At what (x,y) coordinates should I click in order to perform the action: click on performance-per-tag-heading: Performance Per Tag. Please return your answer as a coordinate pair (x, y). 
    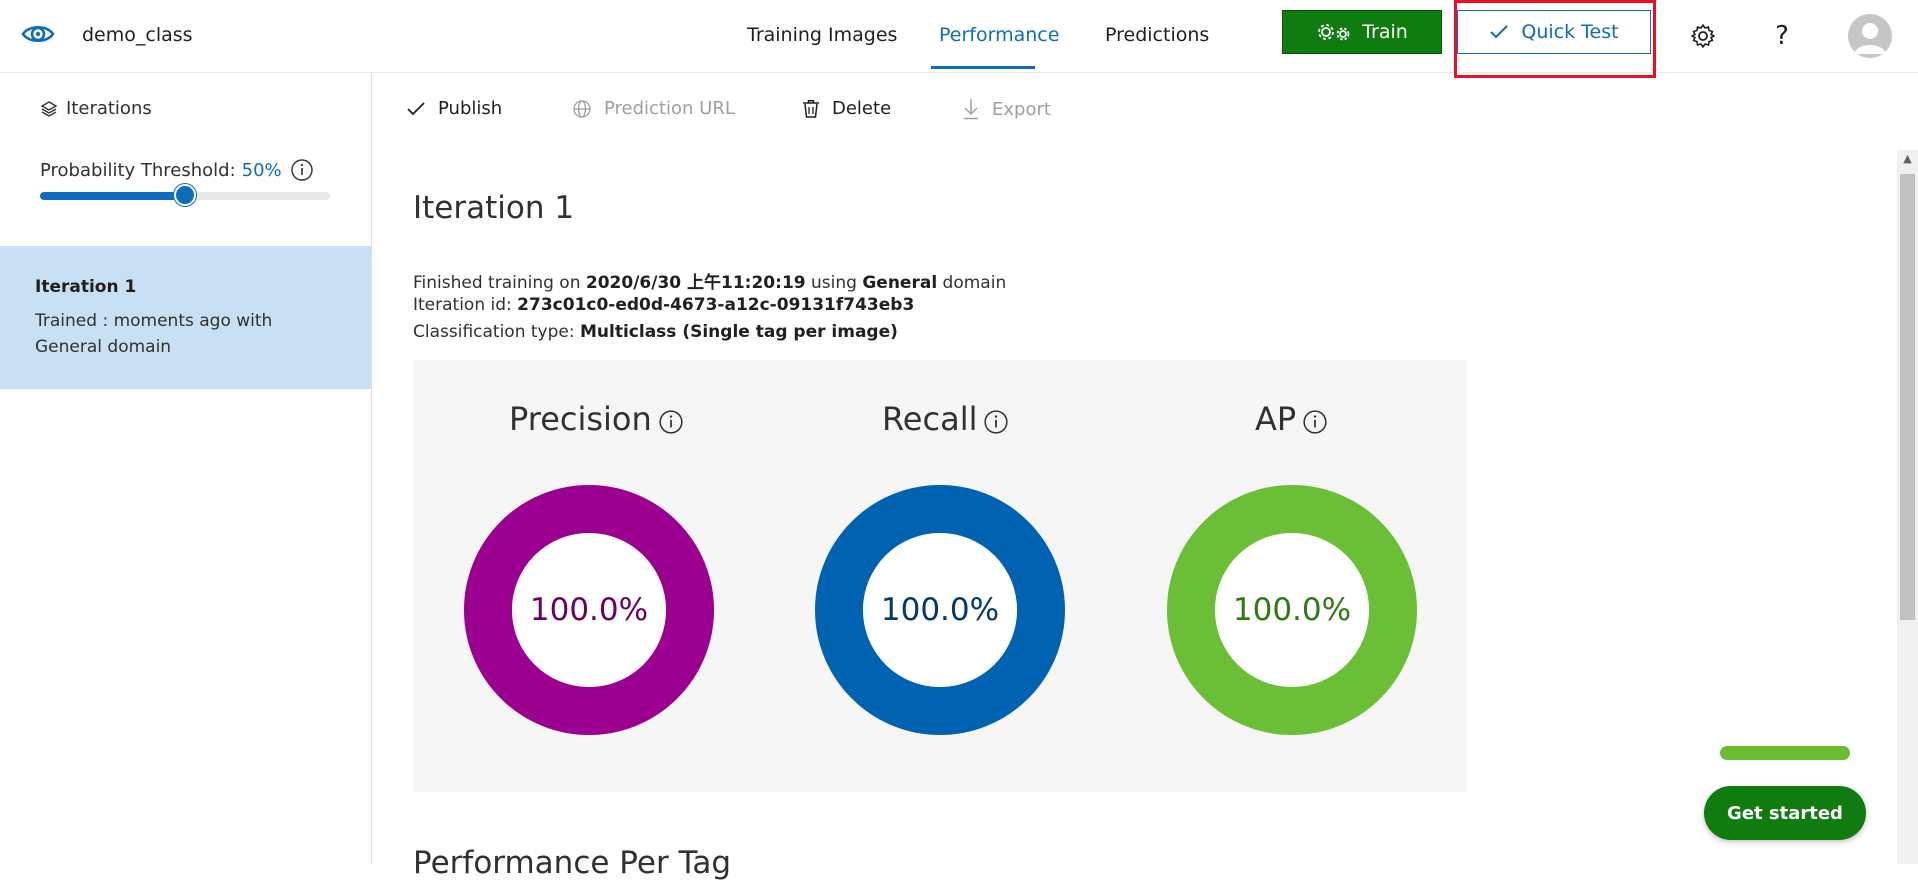
    Looking at the image, I should click on (572, 863).